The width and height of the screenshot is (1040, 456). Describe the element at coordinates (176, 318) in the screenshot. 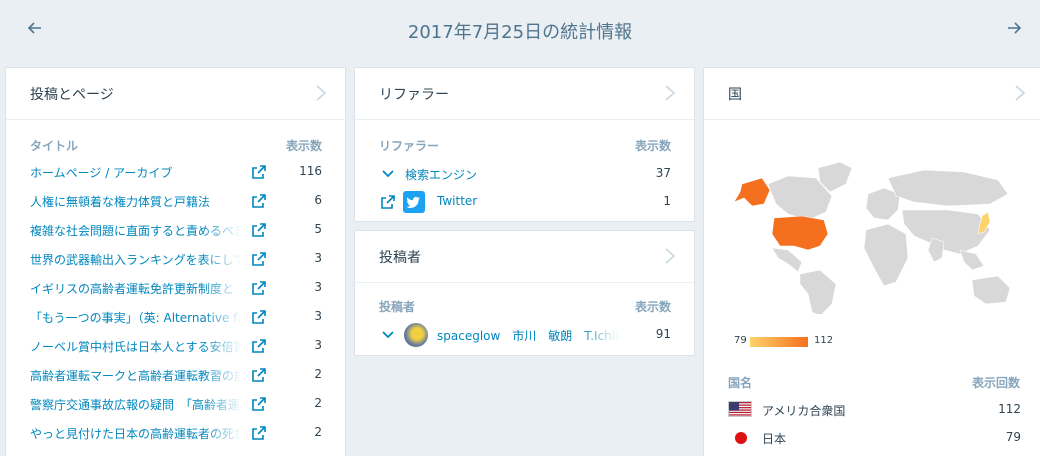

I see `table-row: 「もう一つの事実」（英: Alternative facts 3` at that location.